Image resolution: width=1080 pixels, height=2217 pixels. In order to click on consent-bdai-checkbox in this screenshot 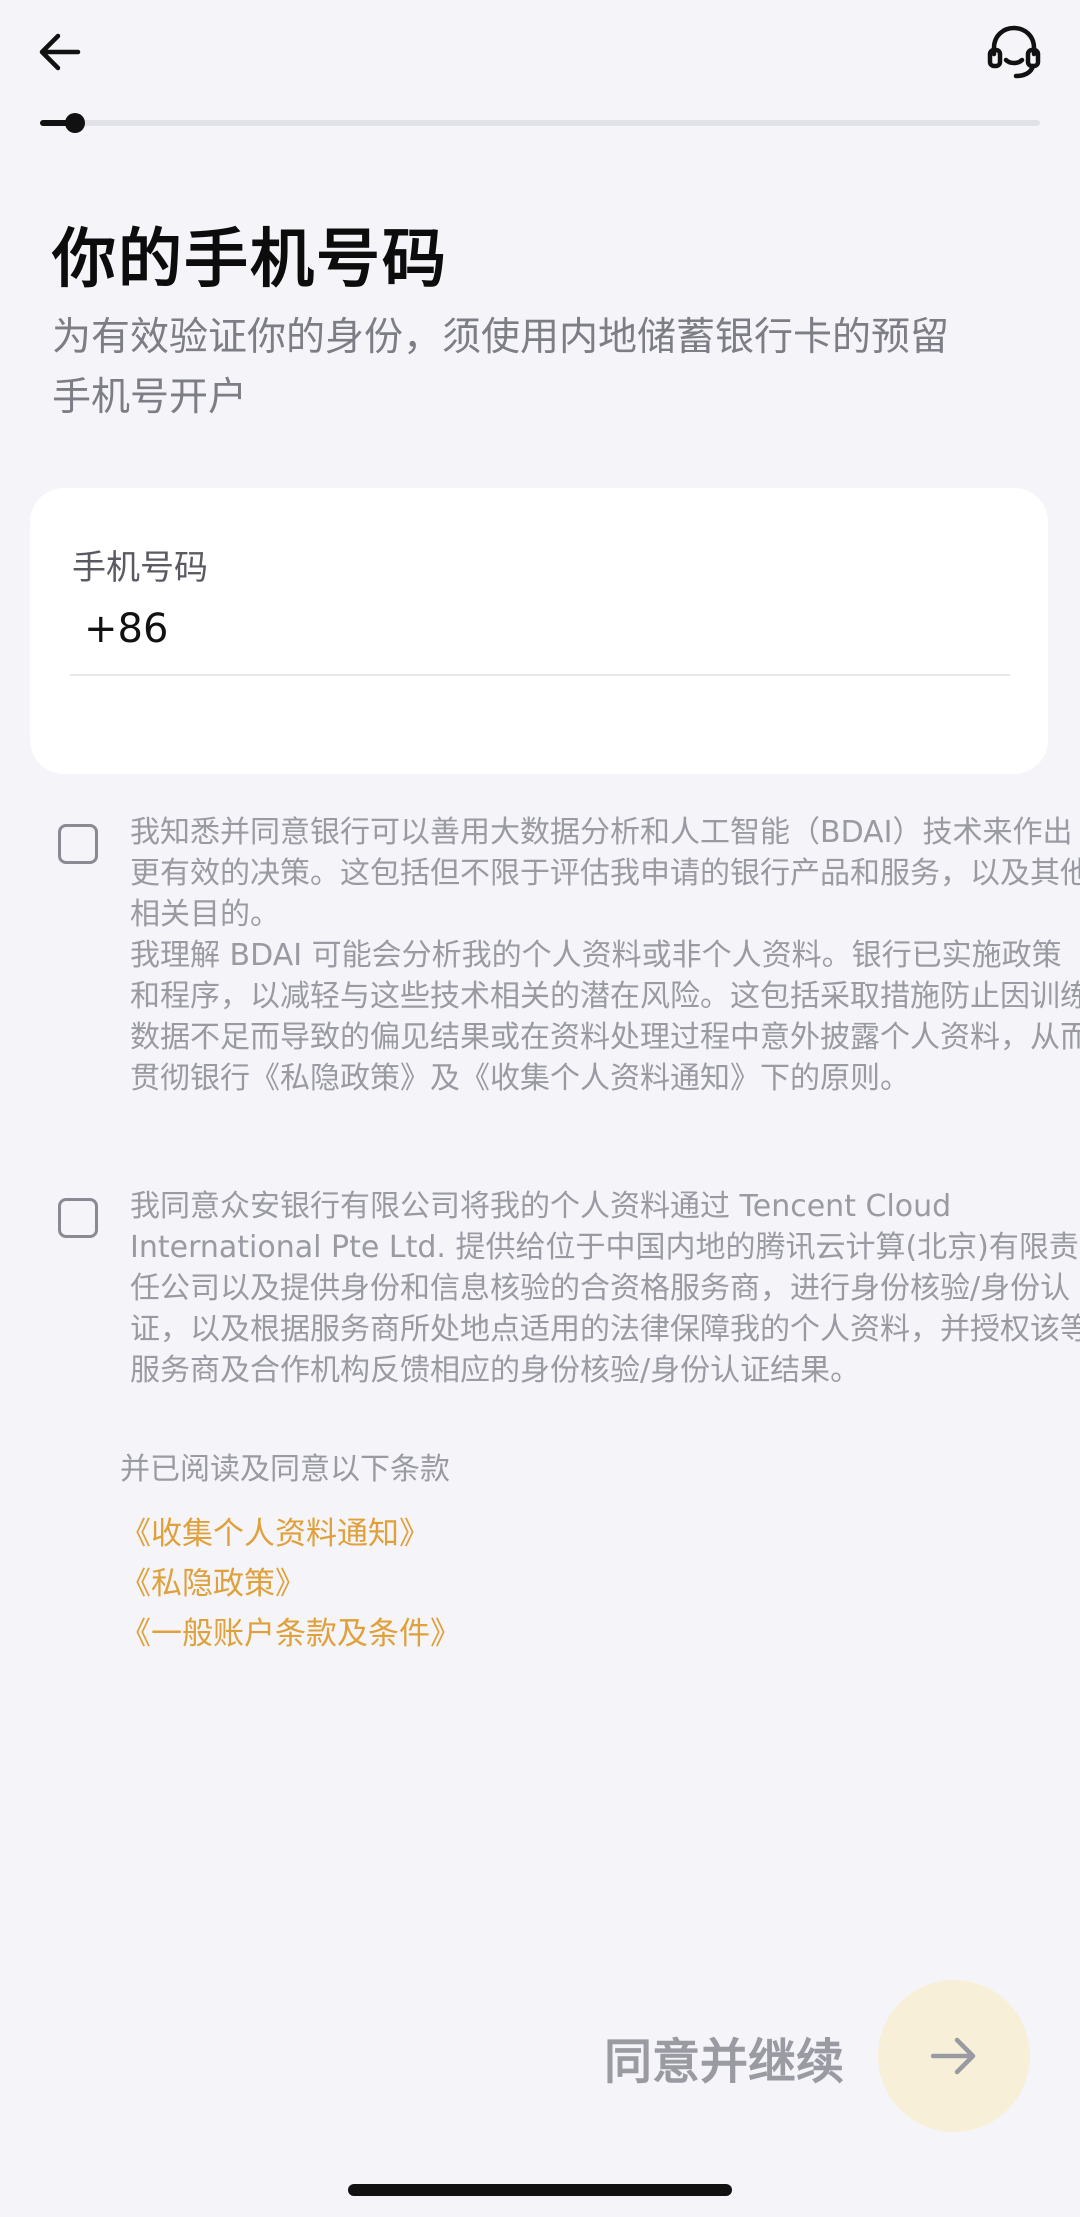, I will do `click(78, 844)`.